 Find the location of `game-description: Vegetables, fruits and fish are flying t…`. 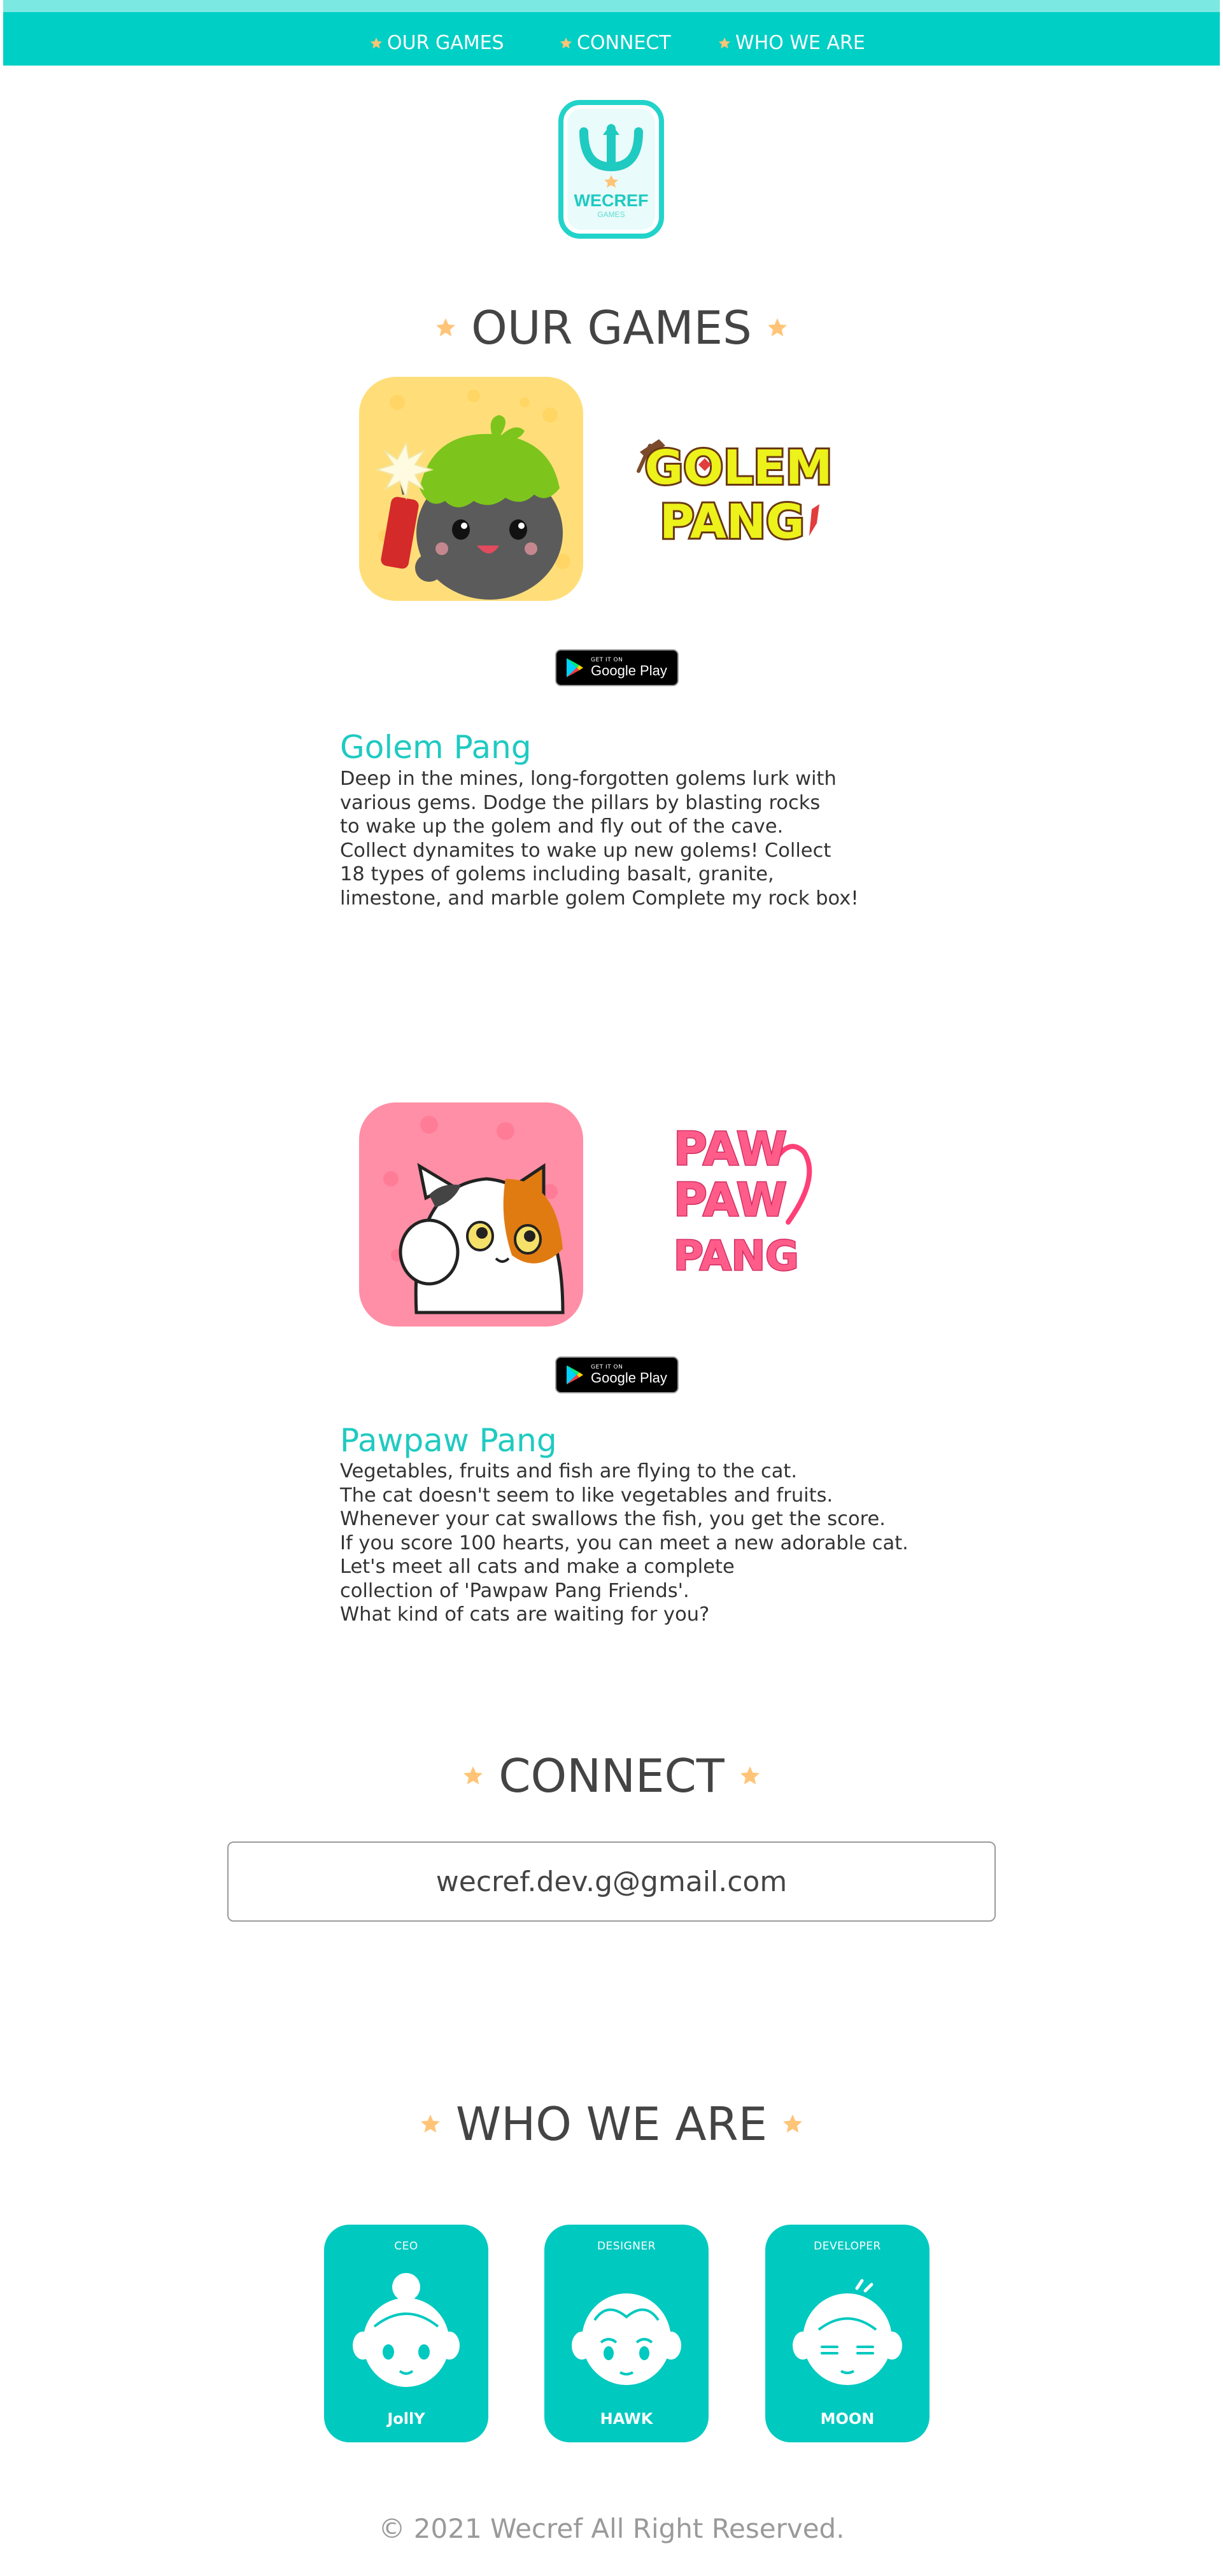

game-description: Vegetables, fruits and fish are flying t… is located at coordinates (624, 1543).